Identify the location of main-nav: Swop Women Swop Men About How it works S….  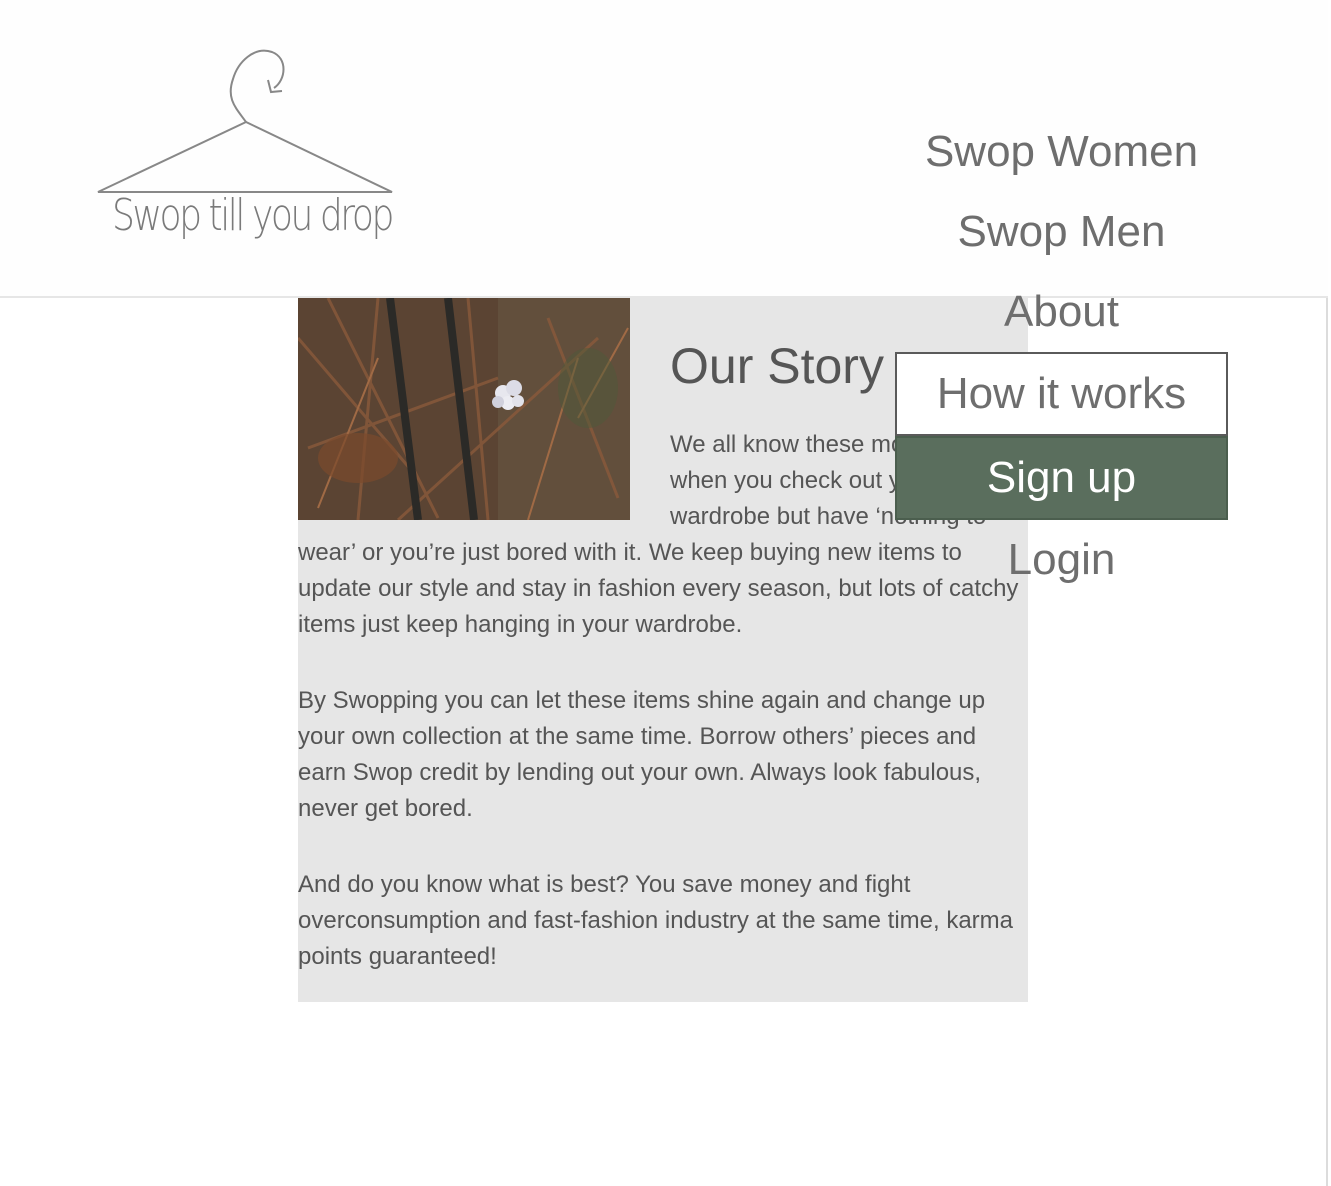
(1061, 356).